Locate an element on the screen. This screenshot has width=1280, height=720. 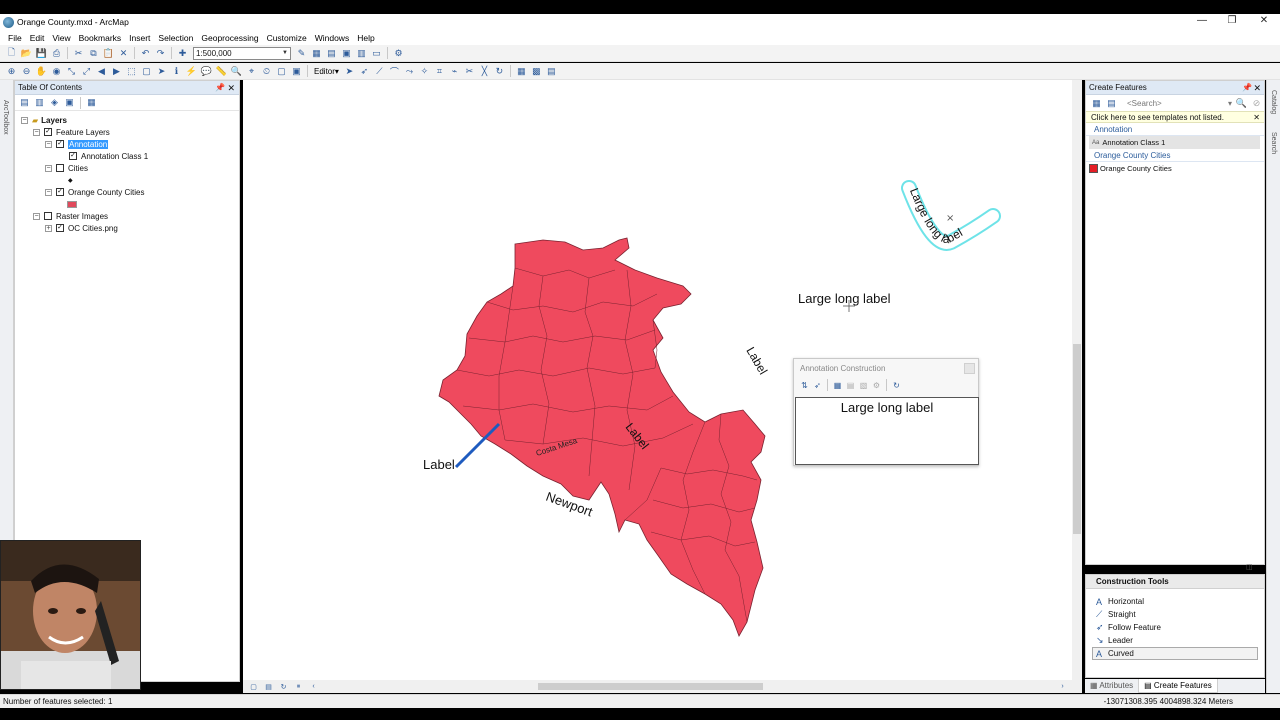
toc-row-oc-png: + ✓ OC Cities.png is located at coordinates (81, 228).